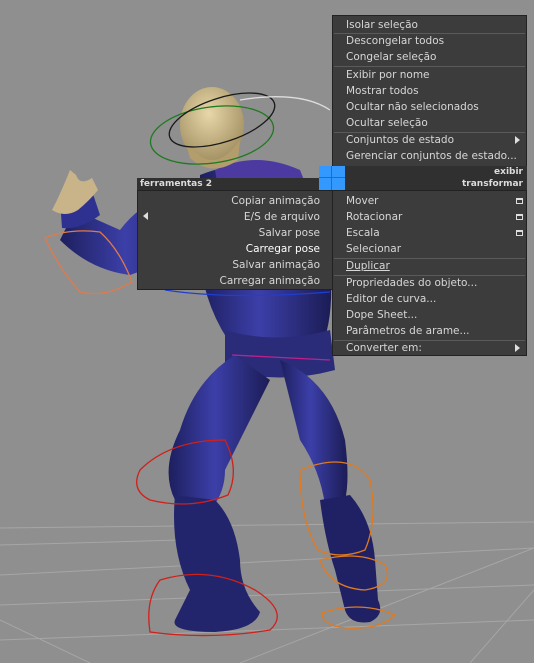 The image size is (534, 663). What do you see at coordinates (429, 217) in the screenshot?
I see `menu-item-rotate: Rotacionar` at bounding box center [429, 217].